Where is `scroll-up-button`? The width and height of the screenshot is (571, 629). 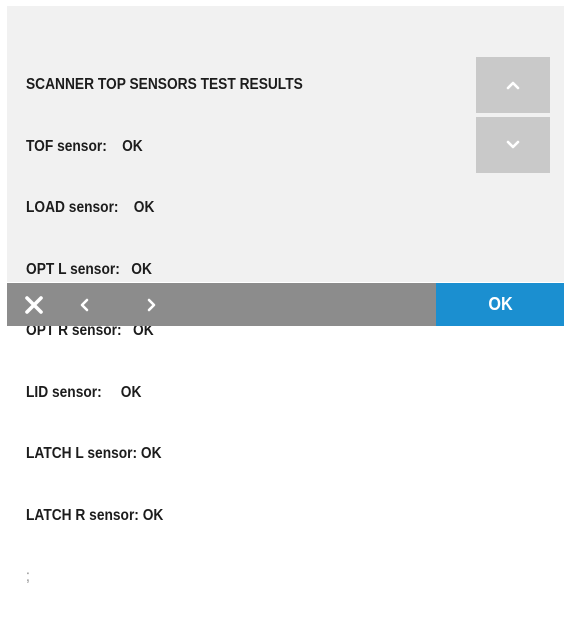 scroll-up-button is located at coordinates (513, 85).